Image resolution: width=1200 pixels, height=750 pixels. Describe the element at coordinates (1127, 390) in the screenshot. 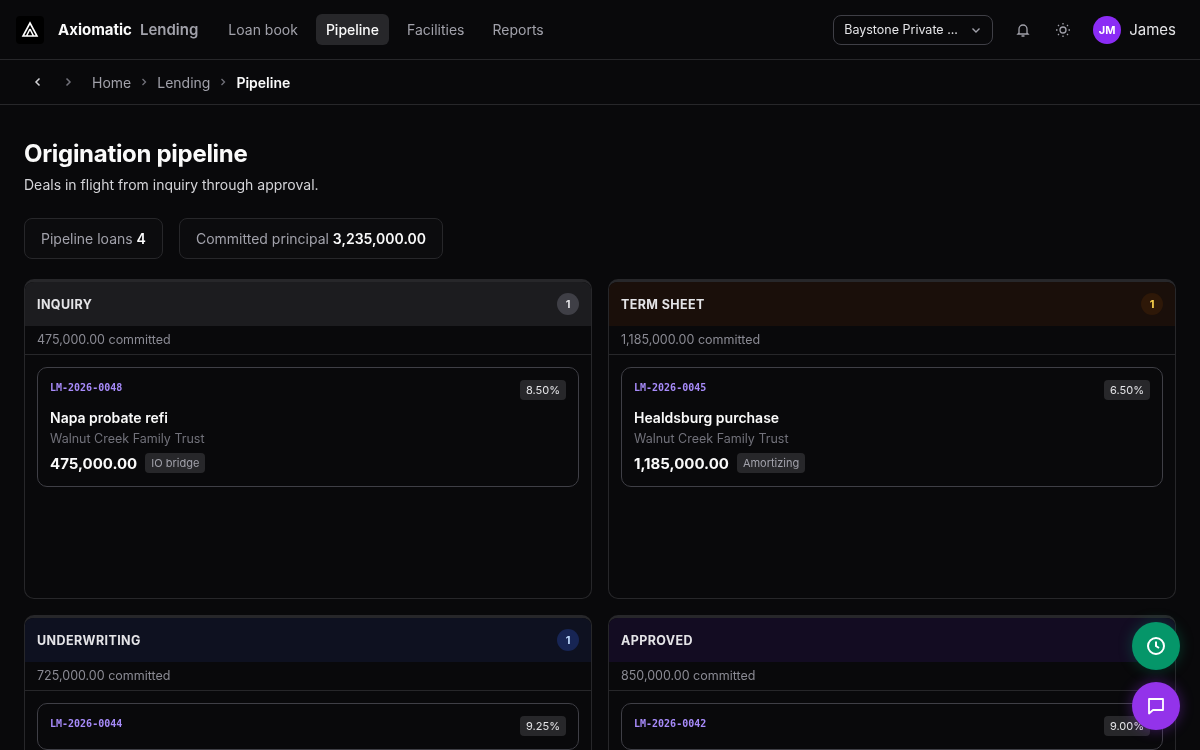

I see `rate-tag: 6.50%` at that location.